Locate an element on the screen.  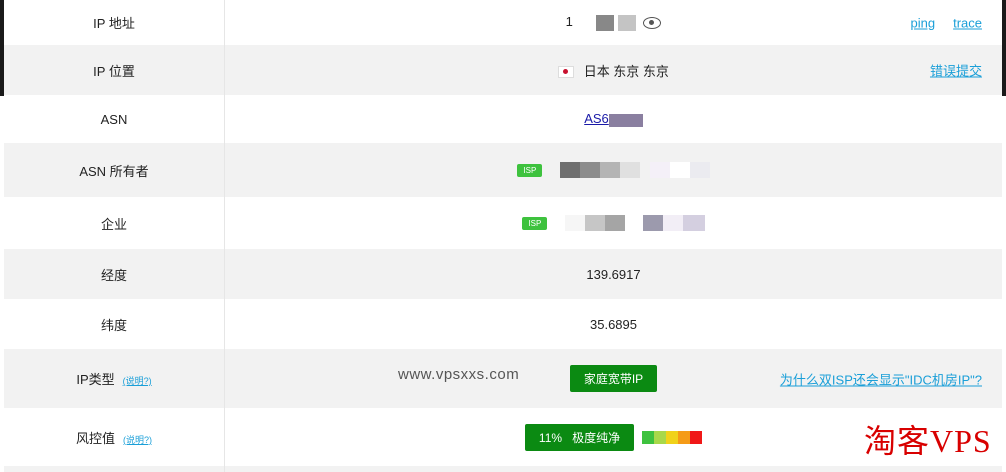
row-risk-score: 风控值 (说明?) 11% 极度纯净 is located at coordinates (503, 437).